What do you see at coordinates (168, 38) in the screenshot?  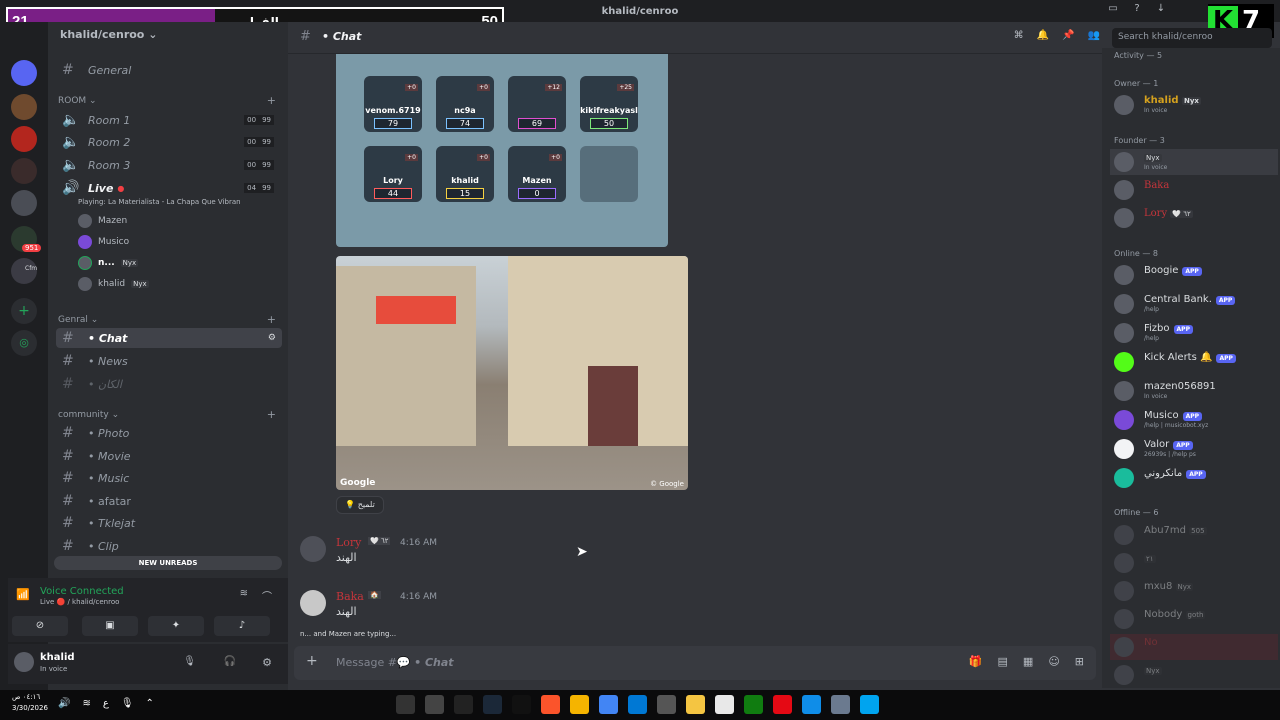 I see `server-header: khalid/cenroo ⌄` at bounding box center [168, 38].